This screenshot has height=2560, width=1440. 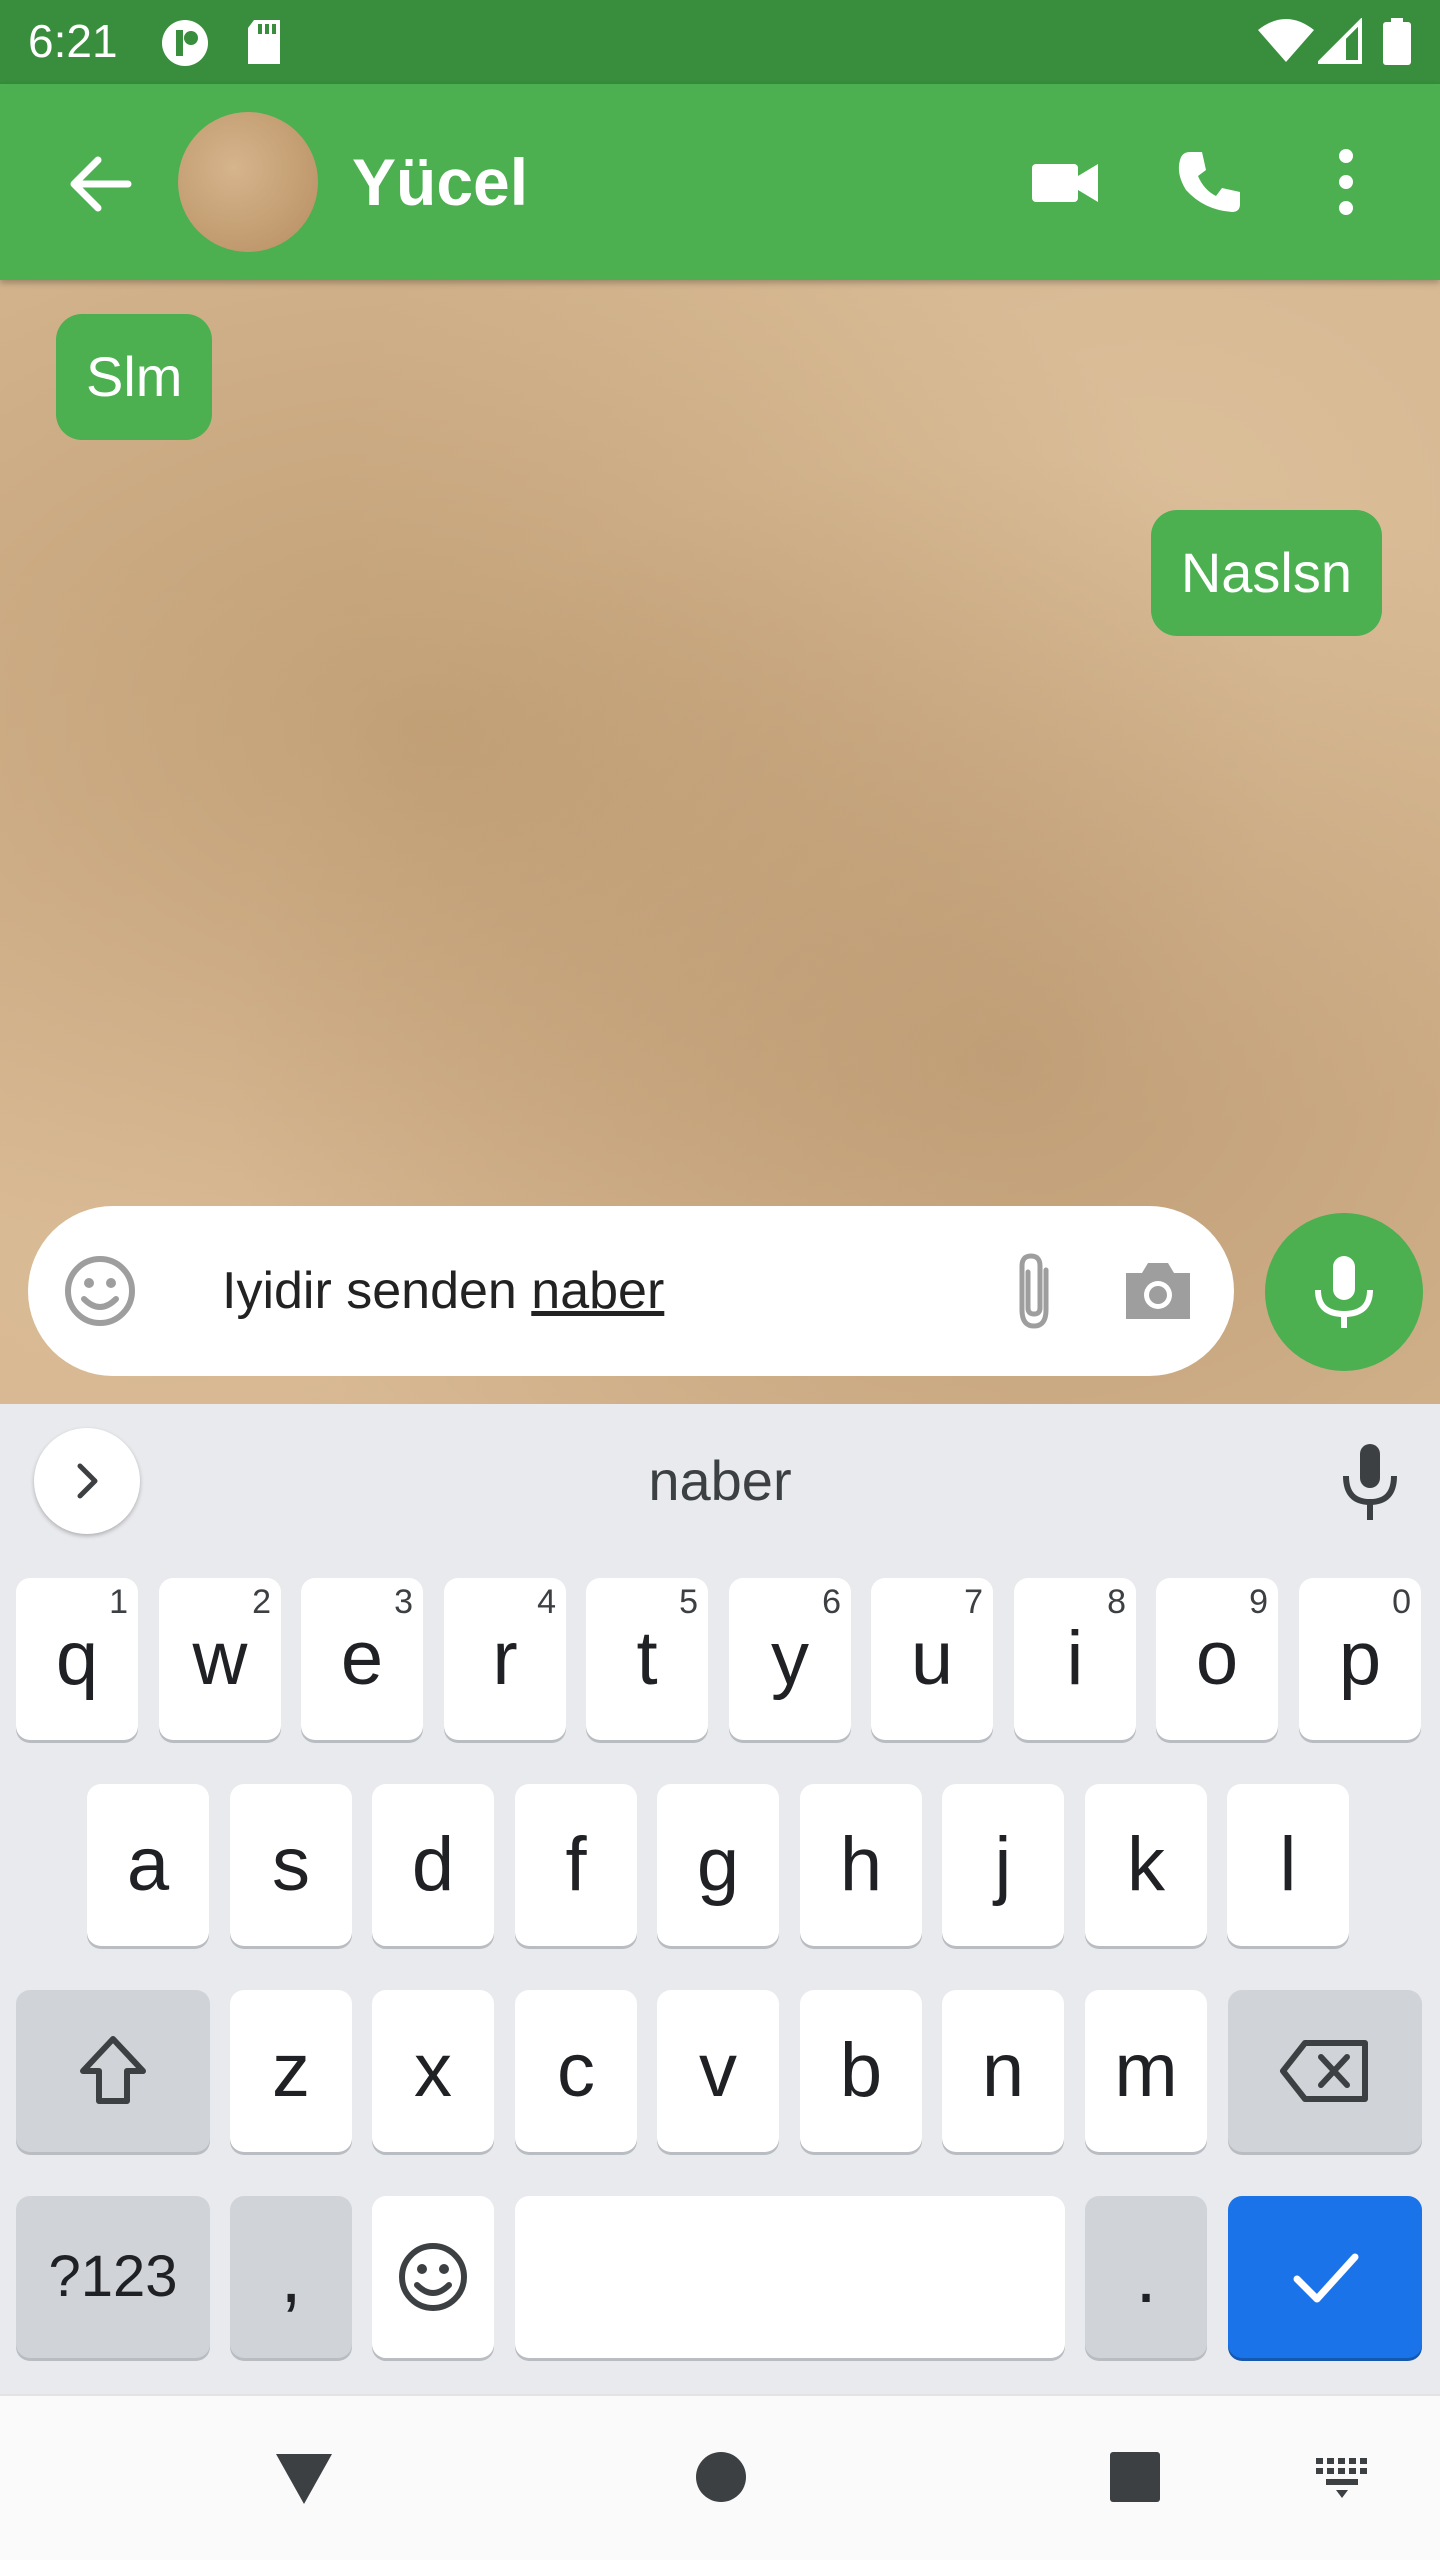 What do you see at coordinates (291, 2277) in the screenshot?
I see `comma-key: ,` at bounding box center [291, 2277].